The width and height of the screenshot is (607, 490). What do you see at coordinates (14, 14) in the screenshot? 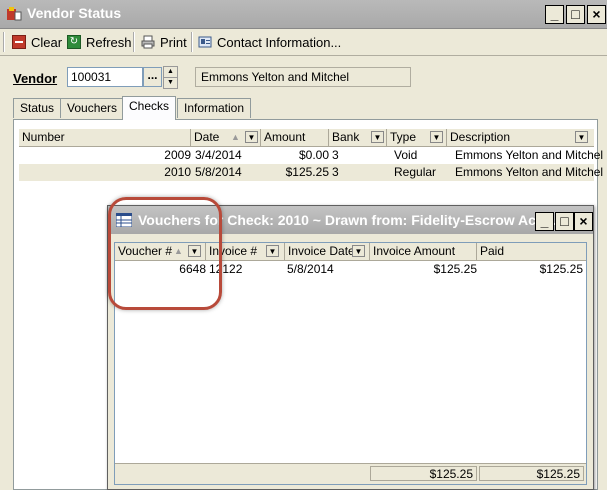
I see `vendor-app-icon` at bounding box center [14, 14].